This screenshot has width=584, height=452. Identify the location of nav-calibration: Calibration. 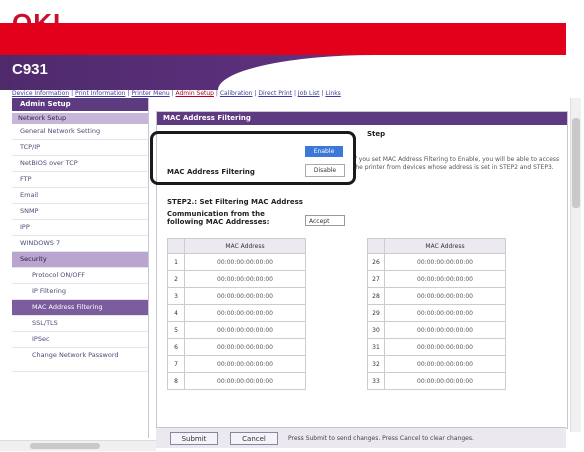
(236, 93).